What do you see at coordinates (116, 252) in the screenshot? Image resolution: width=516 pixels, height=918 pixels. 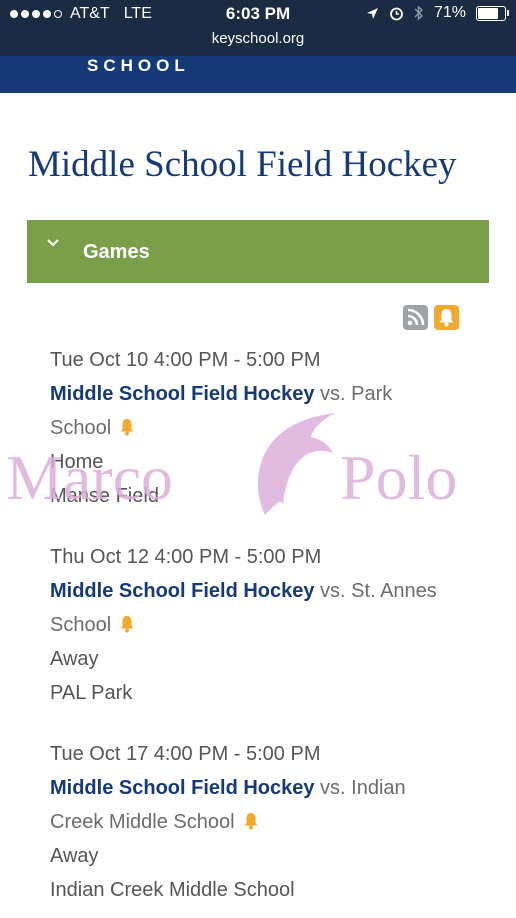 I see `games-section-label: Games` at bounding box center [116, 252].